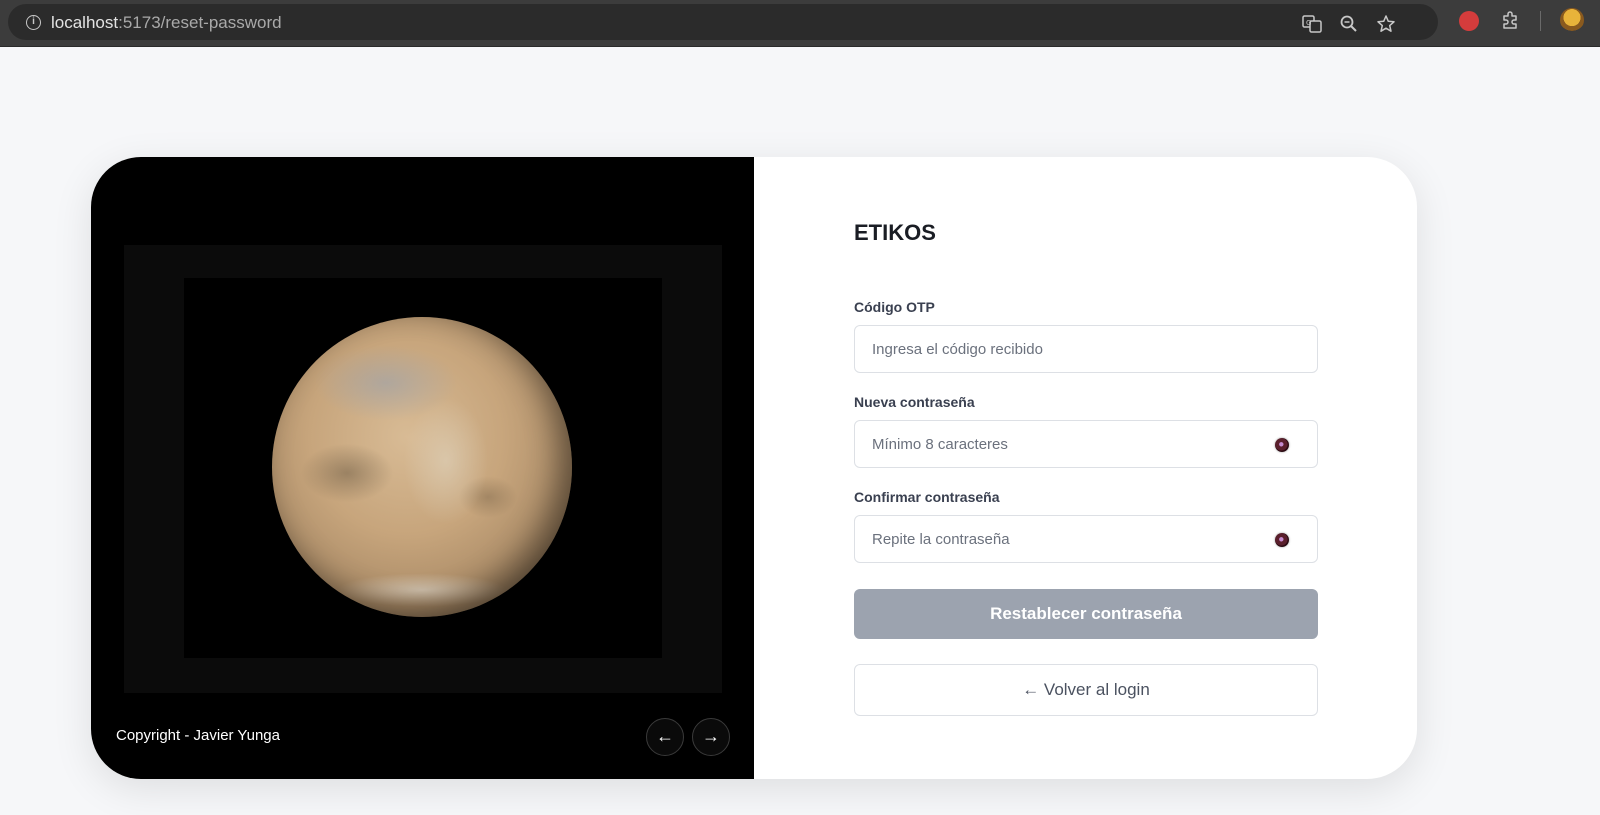 This screenshot has width=1600, height=815. Describe the element at coordinates (711, 737) in the screenshot. I see `next-slide-button: →` at that location.